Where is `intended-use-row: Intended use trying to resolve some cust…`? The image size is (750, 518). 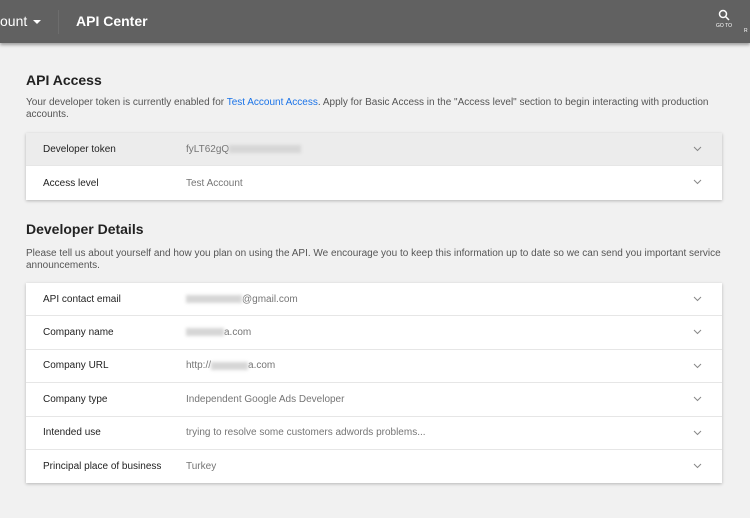 intended-use-row: Intended use trying to resolve some cust… is located at coordinates (374, 433).